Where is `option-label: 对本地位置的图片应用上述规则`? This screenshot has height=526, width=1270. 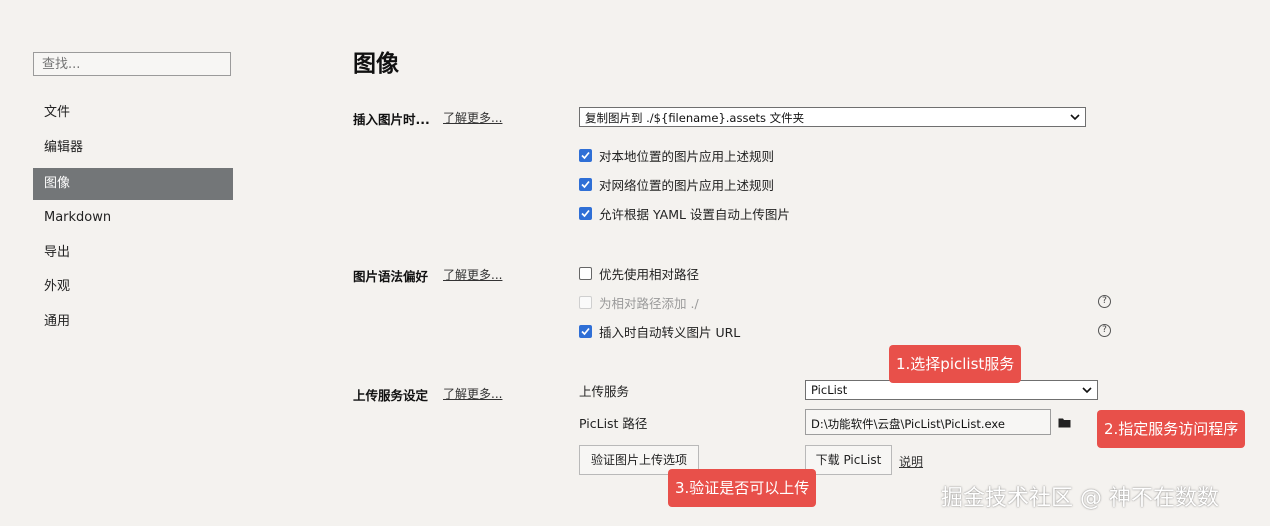 option-label: 对本地位置的图片应用上述规则 is located at coordinates (687, 156).